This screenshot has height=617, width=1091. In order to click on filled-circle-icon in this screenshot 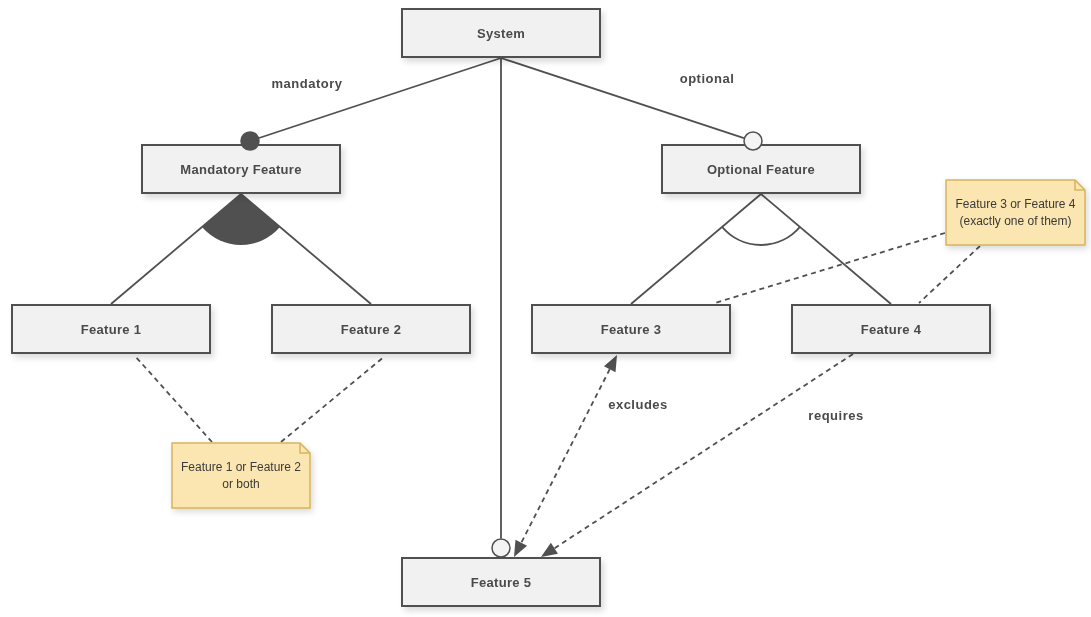, I will do `click(250, 141)`.